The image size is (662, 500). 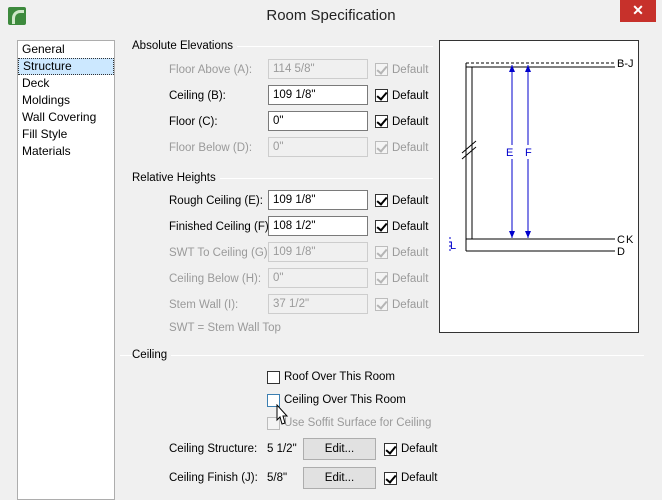 I want to click on ceiling-finish-label: Ceiling Finish (J):, so click(x=213, y=478).